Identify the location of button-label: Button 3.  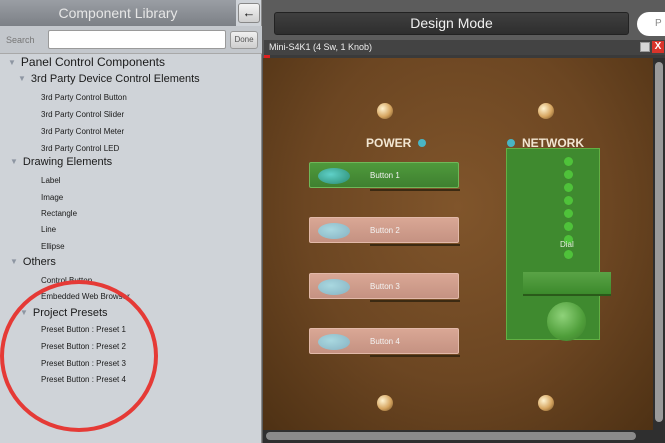
(385, 286).